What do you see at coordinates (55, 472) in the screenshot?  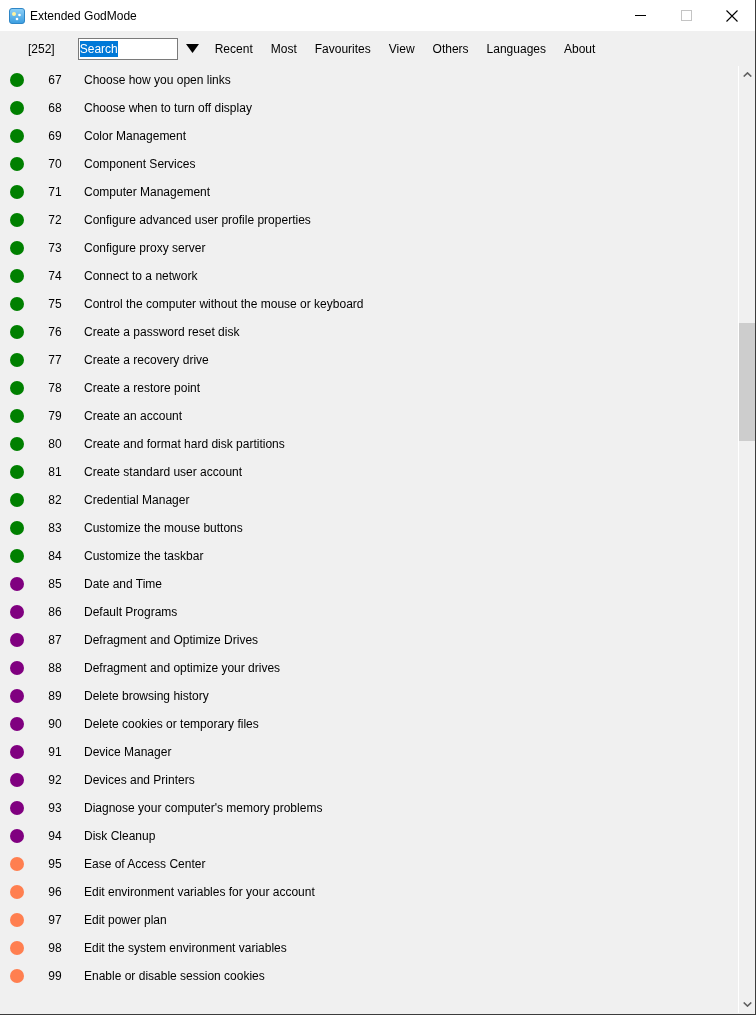 I see `item-number: 81` at bounding box center [55, 472].